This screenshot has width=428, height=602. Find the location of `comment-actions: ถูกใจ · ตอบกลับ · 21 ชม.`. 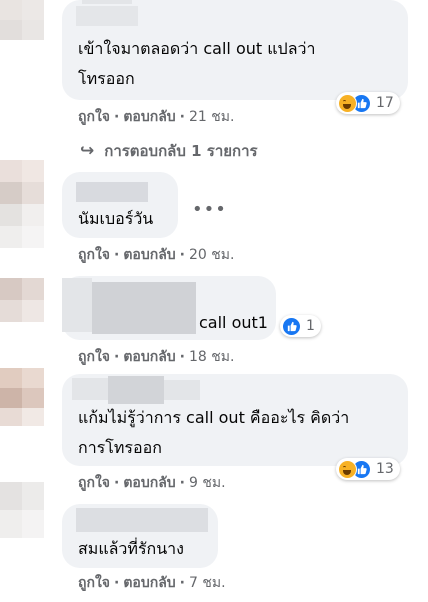

comment-actions: ถูกใจ · ตอบกลับ · 21 ชม. is located at coordinates (156, 117).